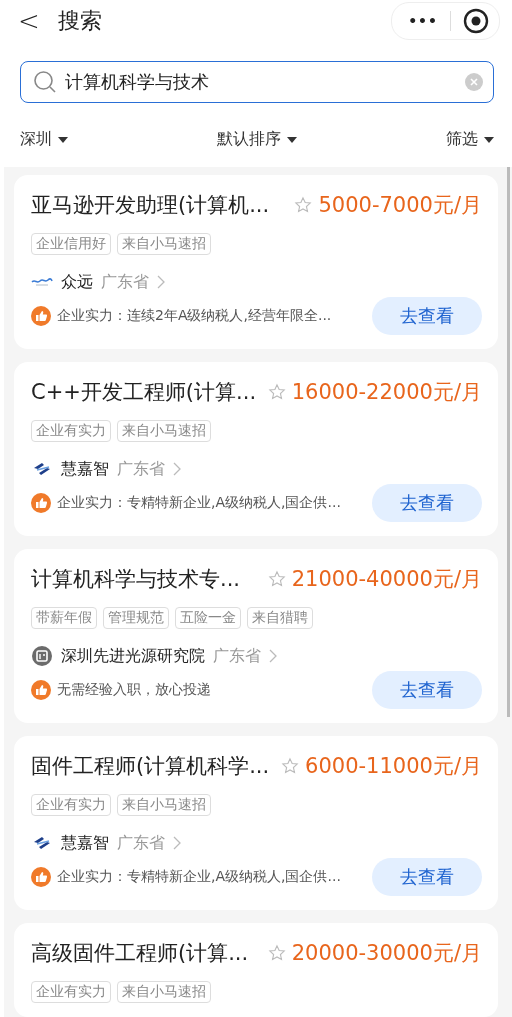 This screenshot has height=1017, width=512. Describe the element at coordinates (474, 81) in the screenshot. I see `clear-icon` at that location.